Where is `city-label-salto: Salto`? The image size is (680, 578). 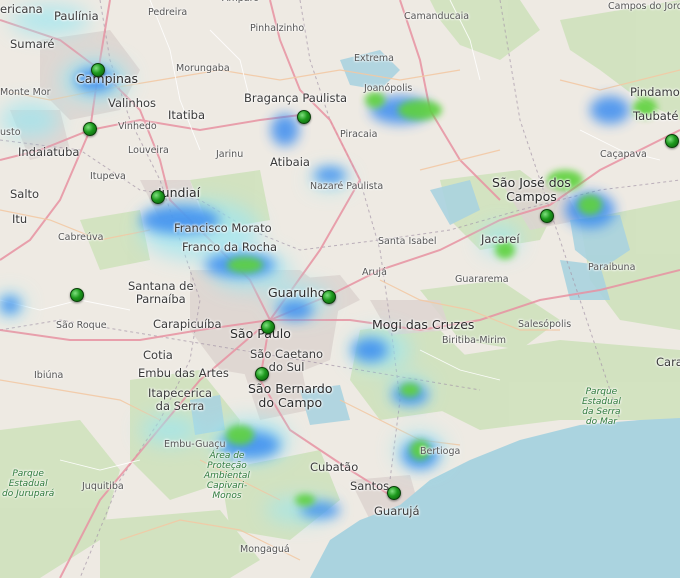
city-label-salto: Salto is located at coordinates (25, 194).